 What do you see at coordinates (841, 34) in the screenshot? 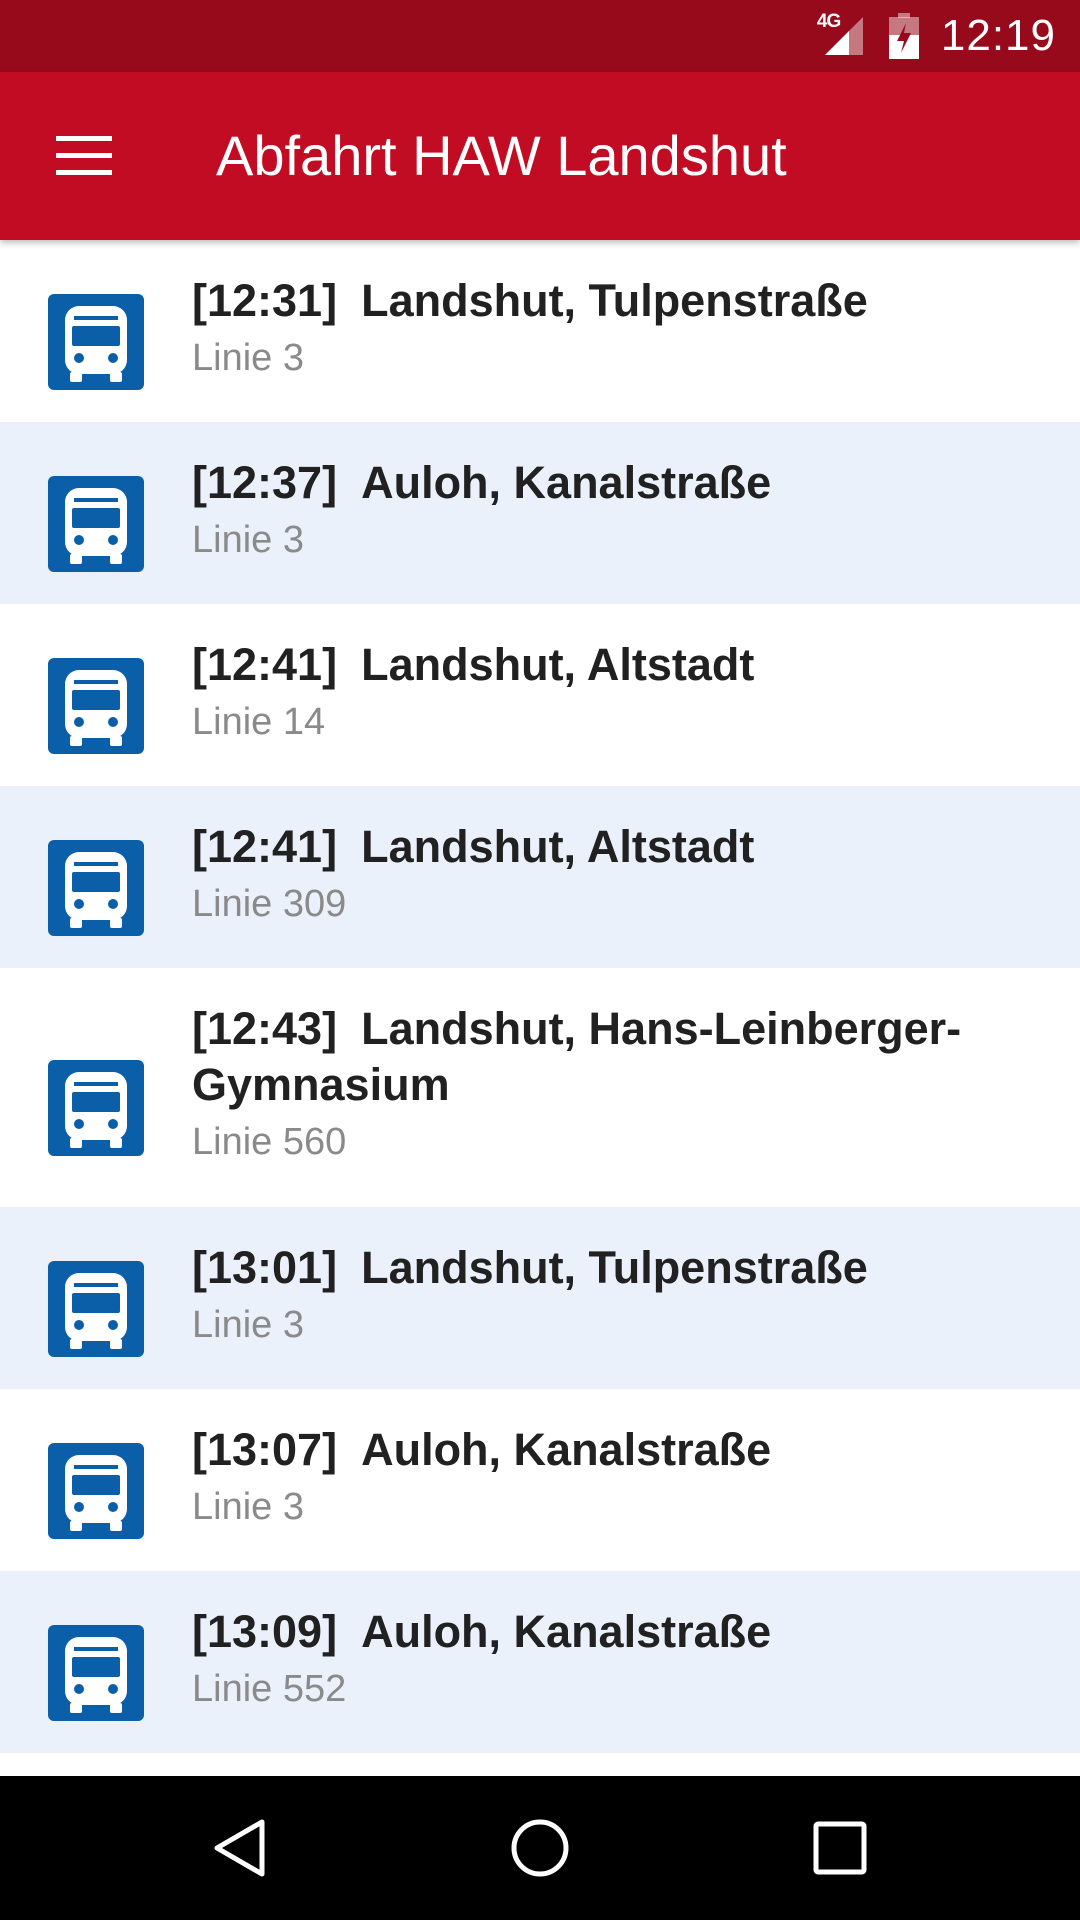
I see `signal-icon: 4G` at bounding box center [841, 34].